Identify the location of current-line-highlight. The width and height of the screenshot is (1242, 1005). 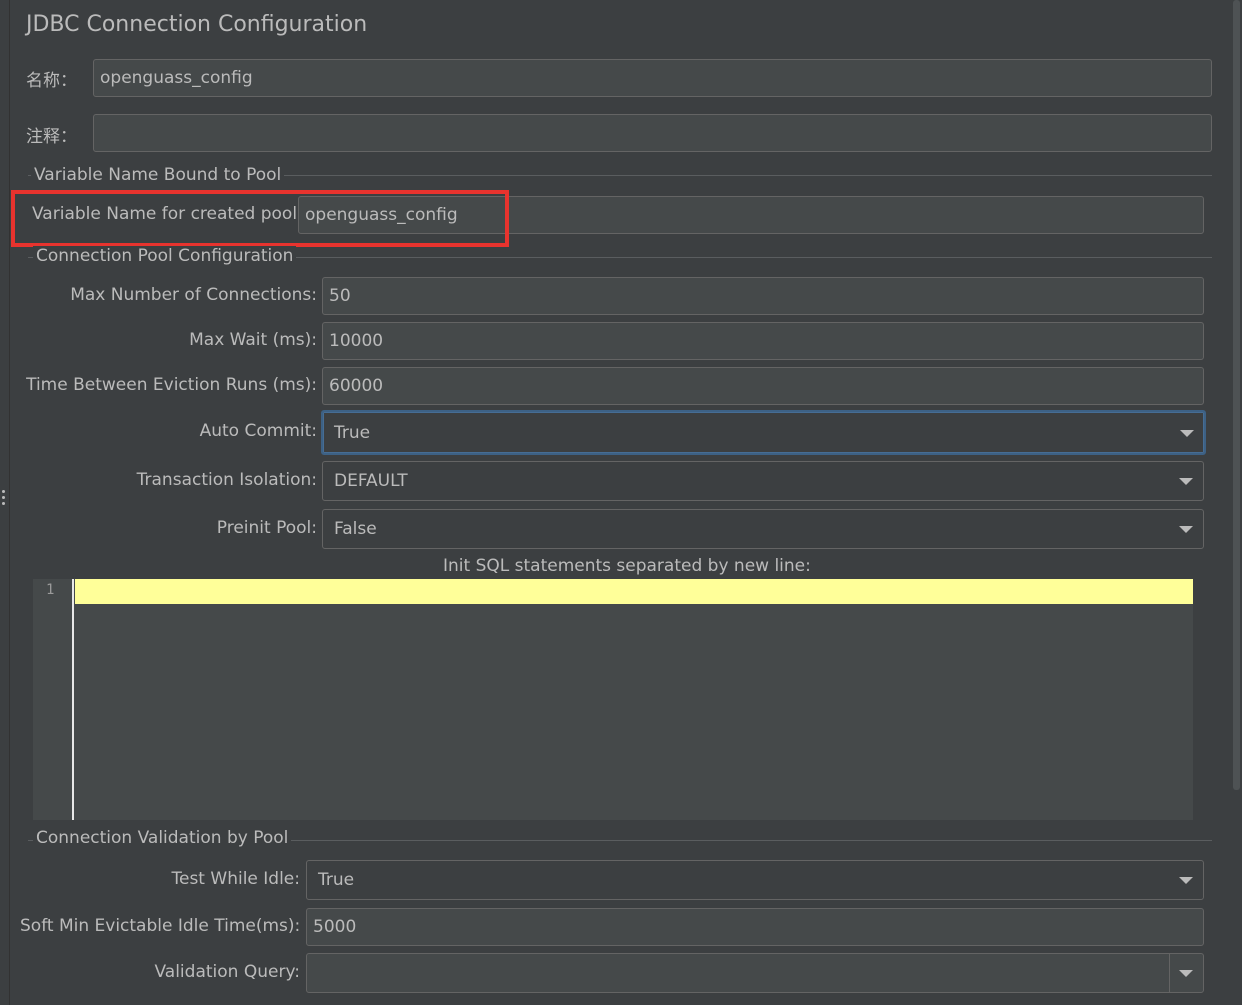
(634, 591).